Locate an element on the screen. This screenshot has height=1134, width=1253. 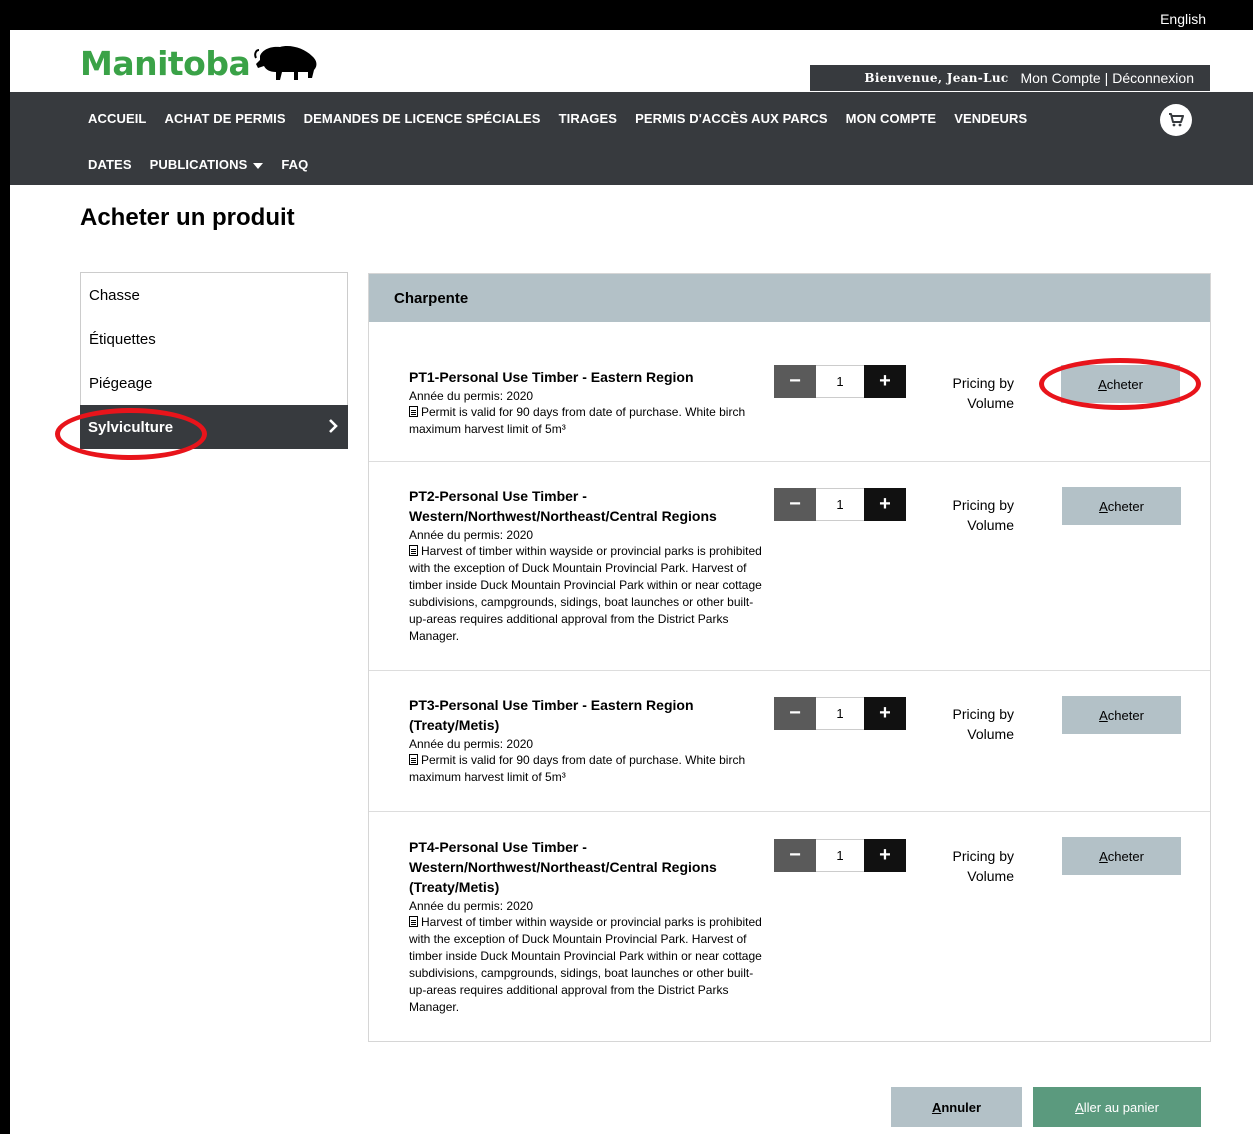
nav-accueil: ACCUEIL is located at coordinates (117, 118).